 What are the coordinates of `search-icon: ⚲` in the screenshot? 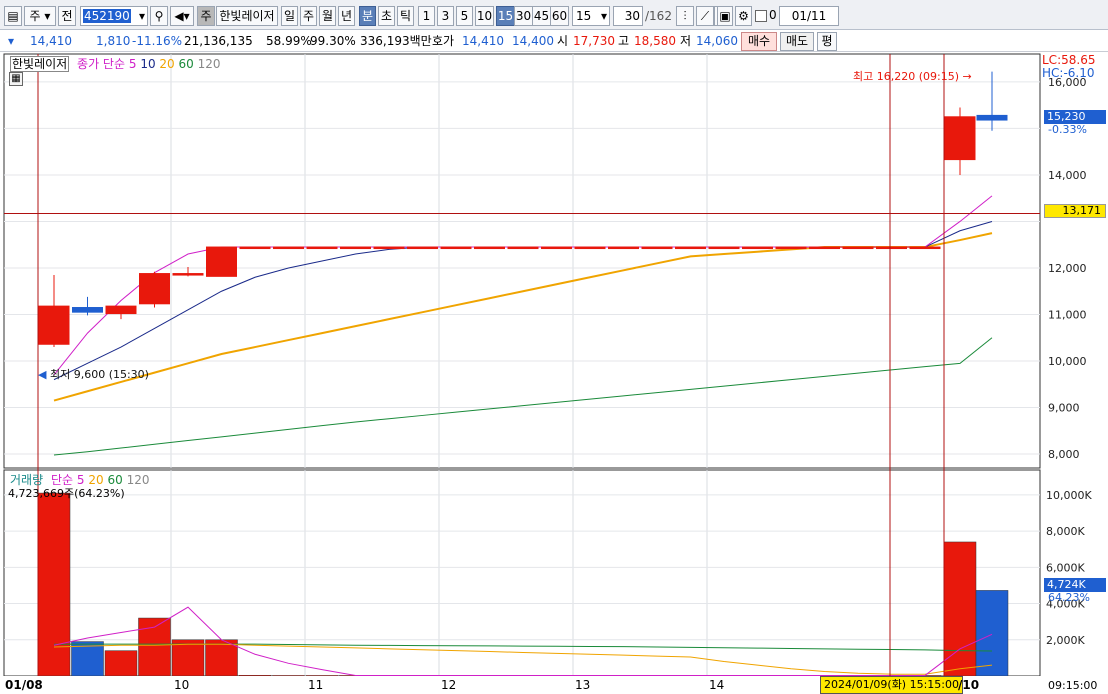 It's located at (159, 16).